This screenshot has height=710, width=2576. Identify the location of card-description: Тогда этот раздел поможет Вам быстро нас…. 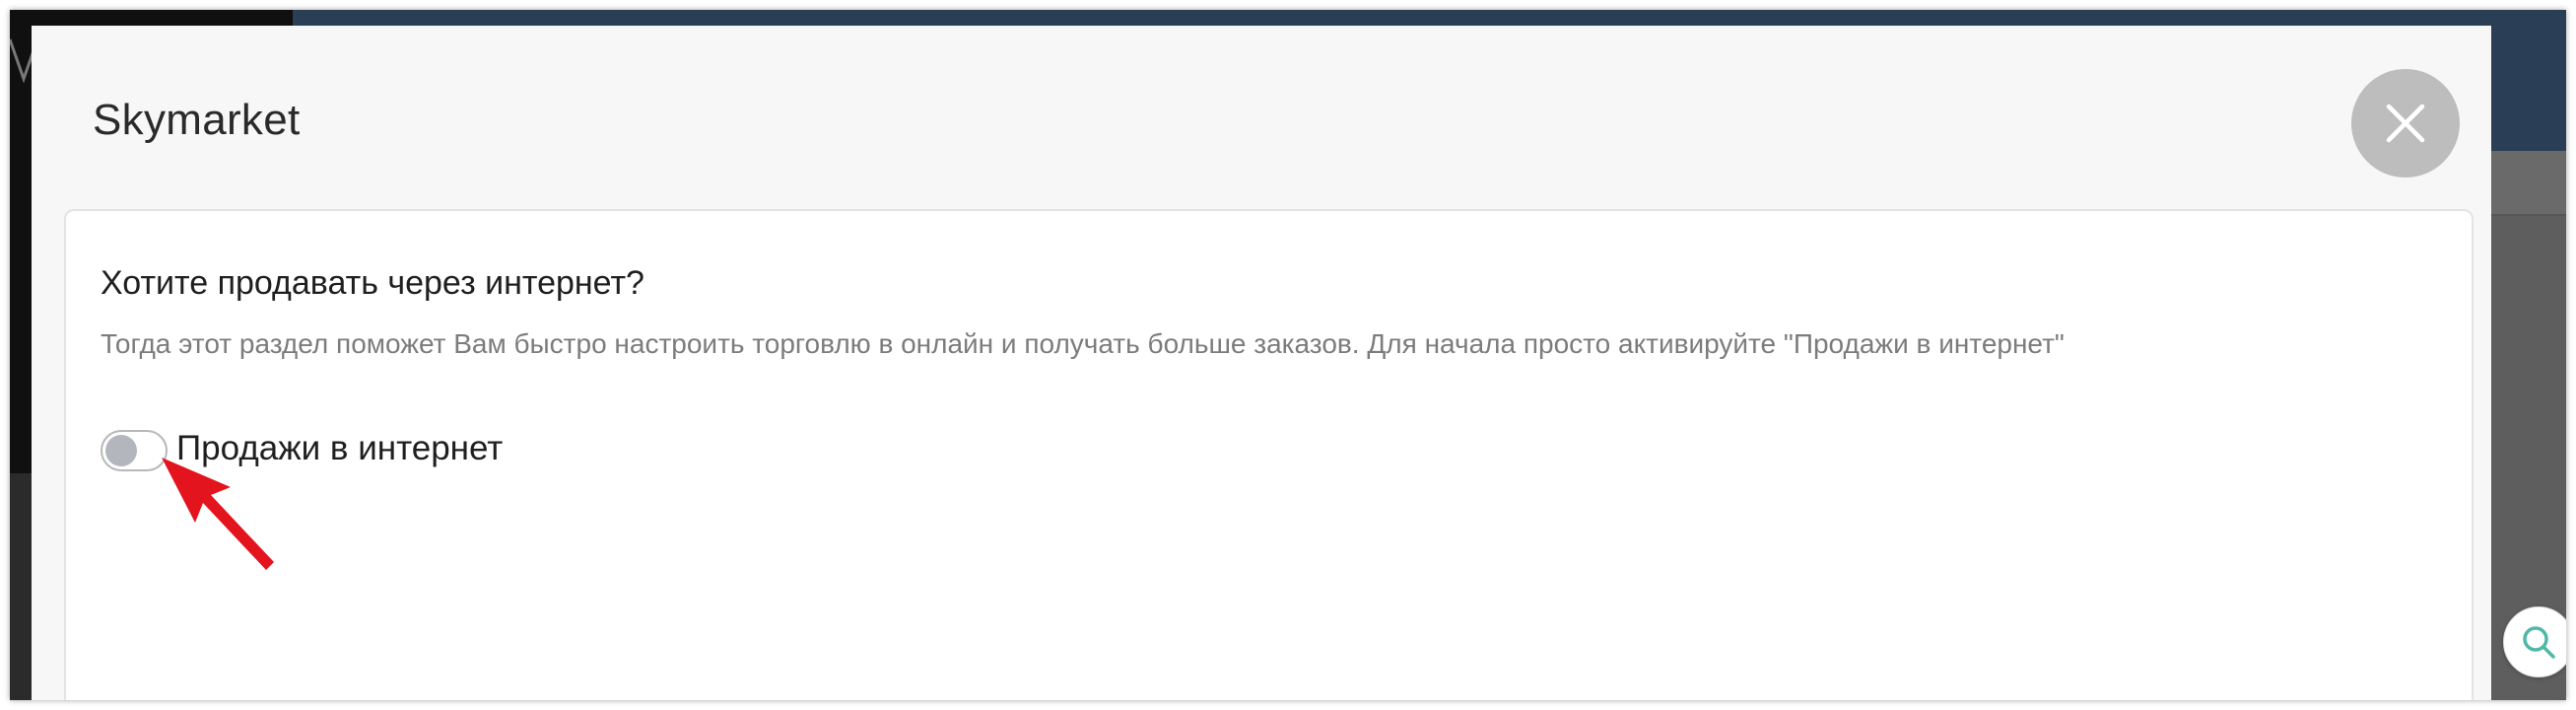
(1083, 343).